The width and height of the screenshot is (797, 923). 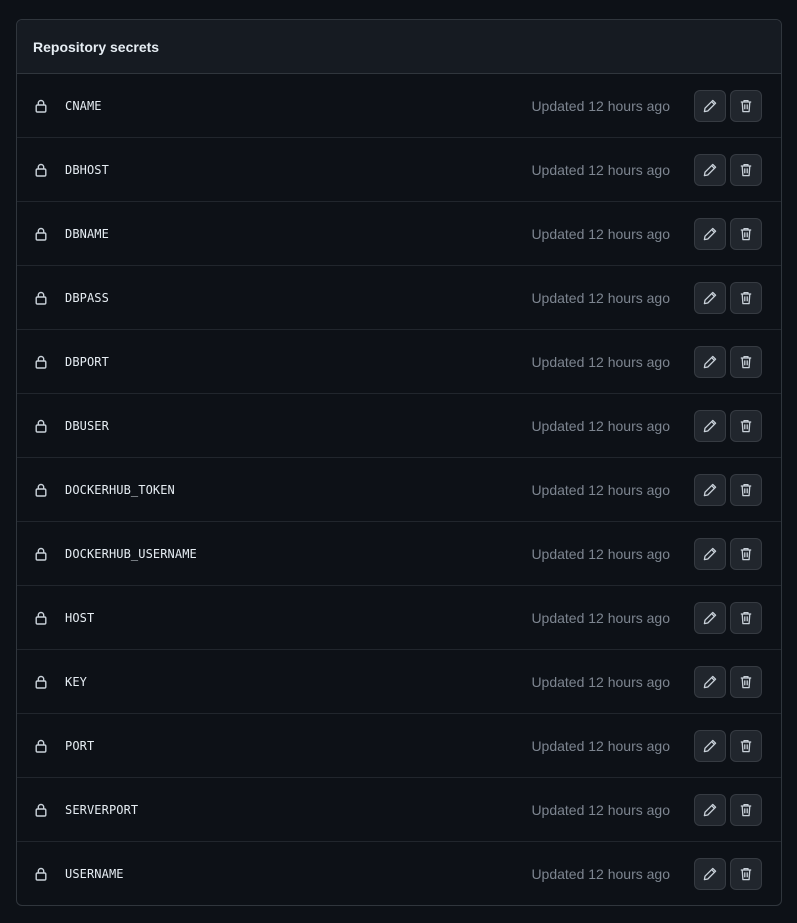 I want to click on secret-name: CNAME, so click(x=83, y=105).